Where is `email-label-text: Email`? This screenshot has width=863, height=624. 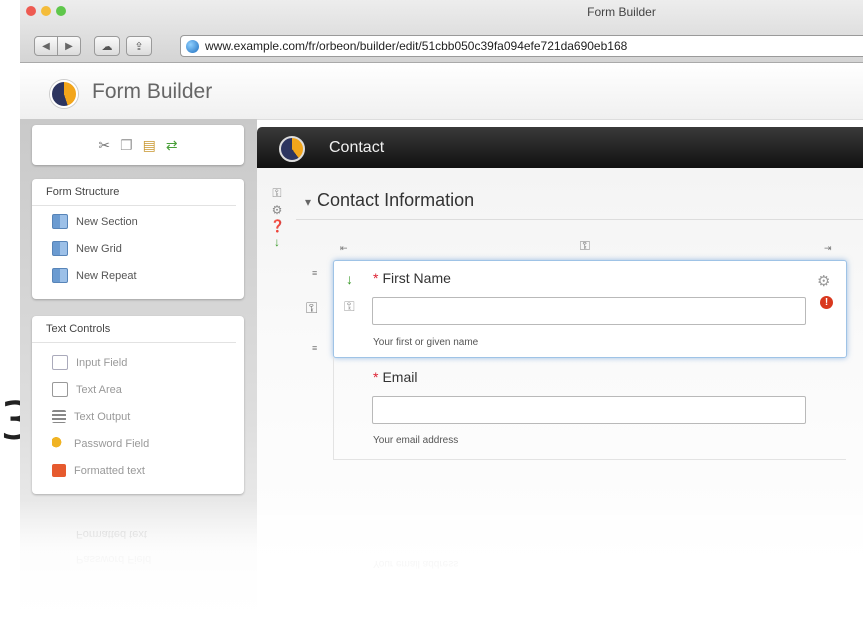 email-label-text: Email is located at coordinates (400, 377).